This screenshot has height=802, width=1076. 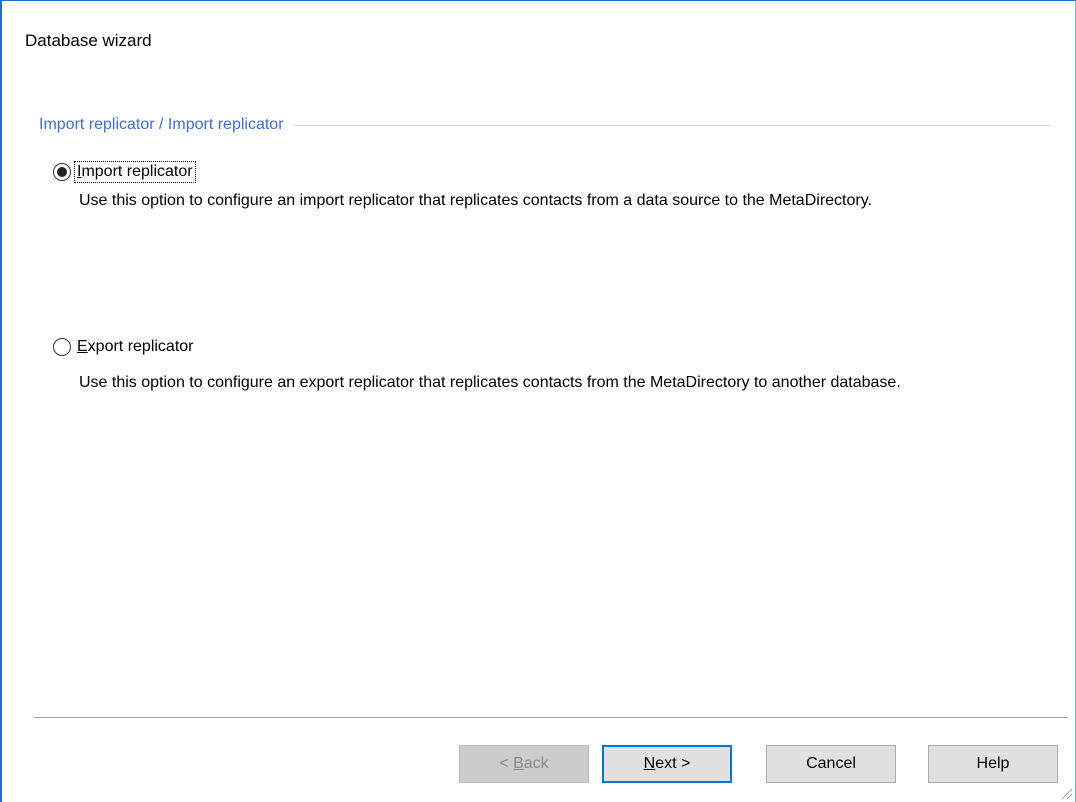 What do you see at coordinates (1066, 793) in the screenshot?
I see `resize-grip-icon` at bounding box center [1066, 793].